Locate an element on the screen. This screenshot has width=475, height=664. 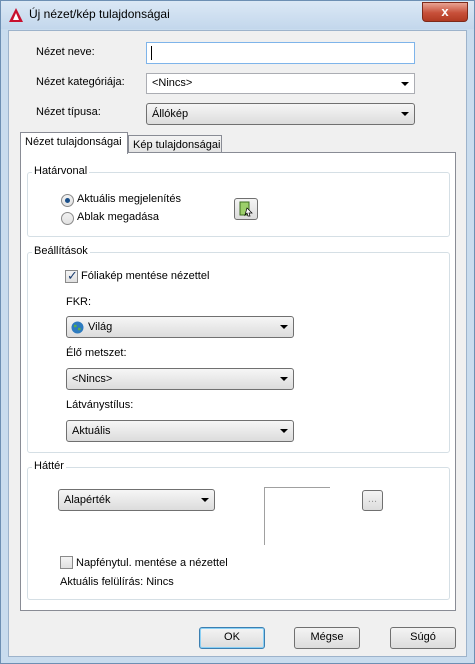
view-name-label: Nézet neve: is located at coordinates (65, 52).